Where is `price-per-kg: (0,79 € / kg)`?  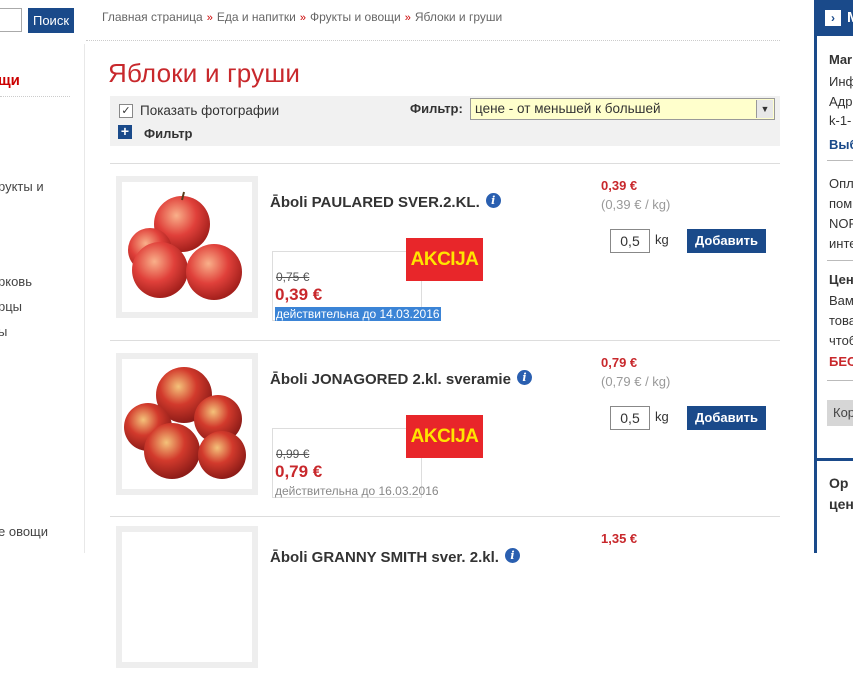
price-per-kg: (0,79 € / kg) is located at coordinates (636, 381).